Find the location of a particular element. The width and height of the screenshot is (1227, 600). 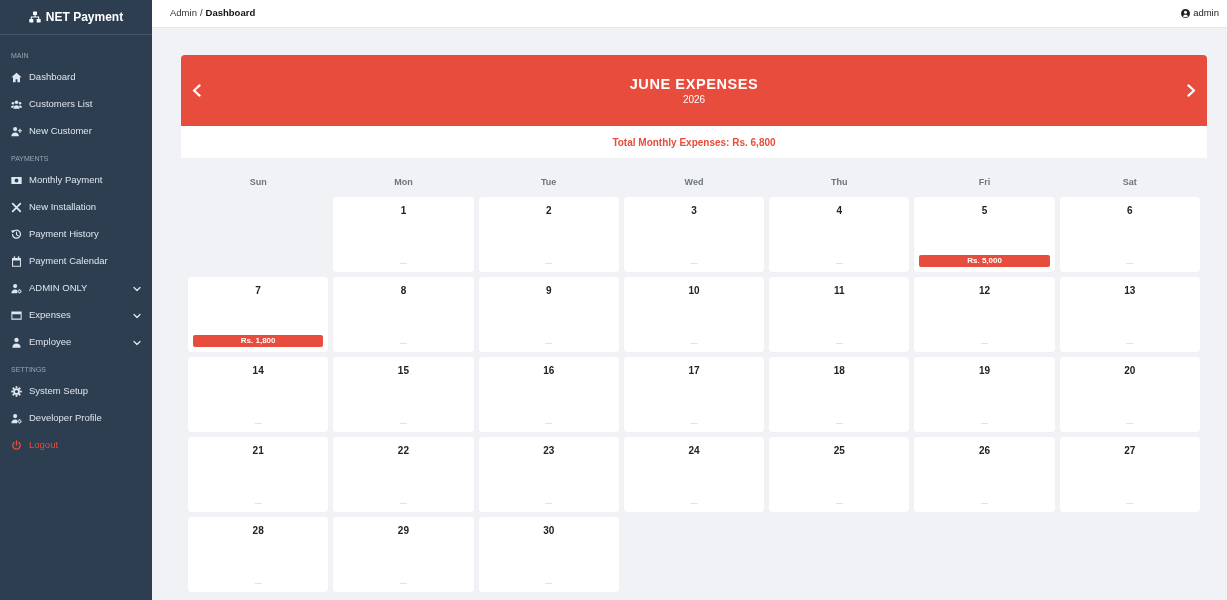

weekday-label: Fri is located at coordinates (984, 182).